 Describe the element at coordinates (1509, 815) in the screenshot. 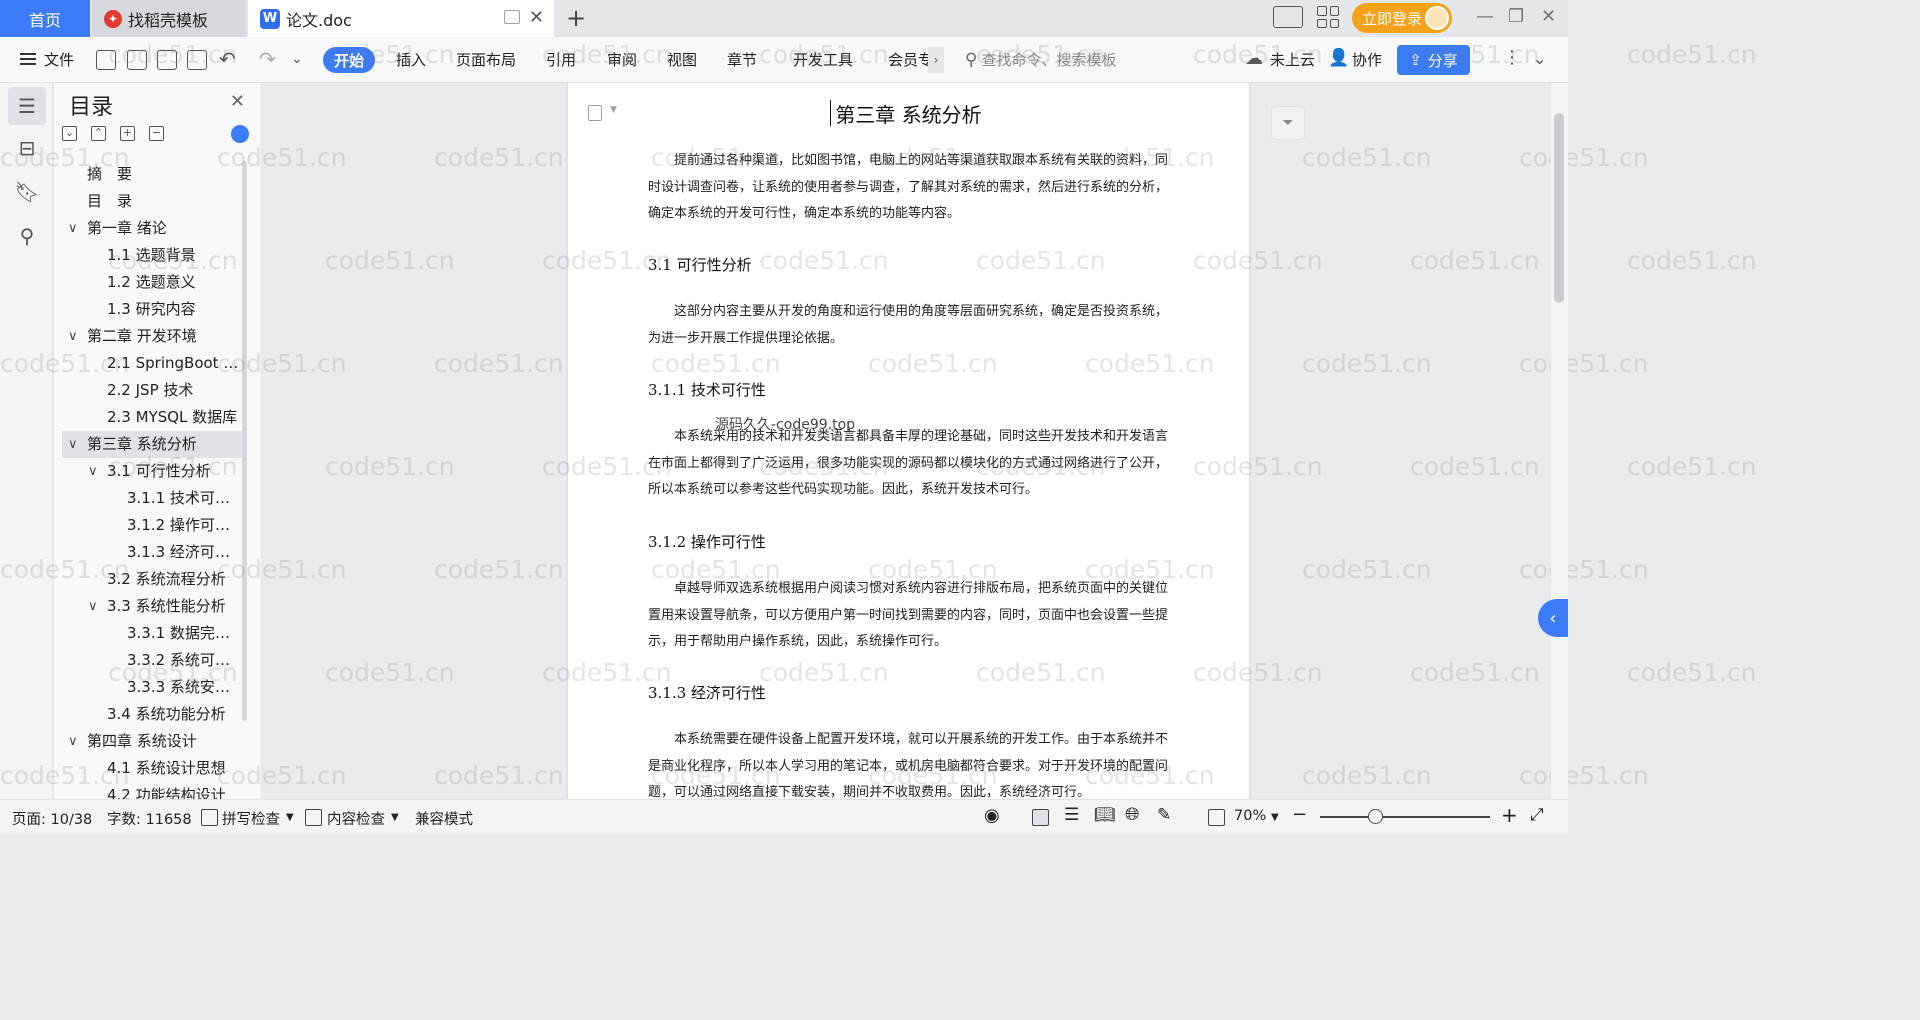

I see `zoom-in-icon: +` at that location.